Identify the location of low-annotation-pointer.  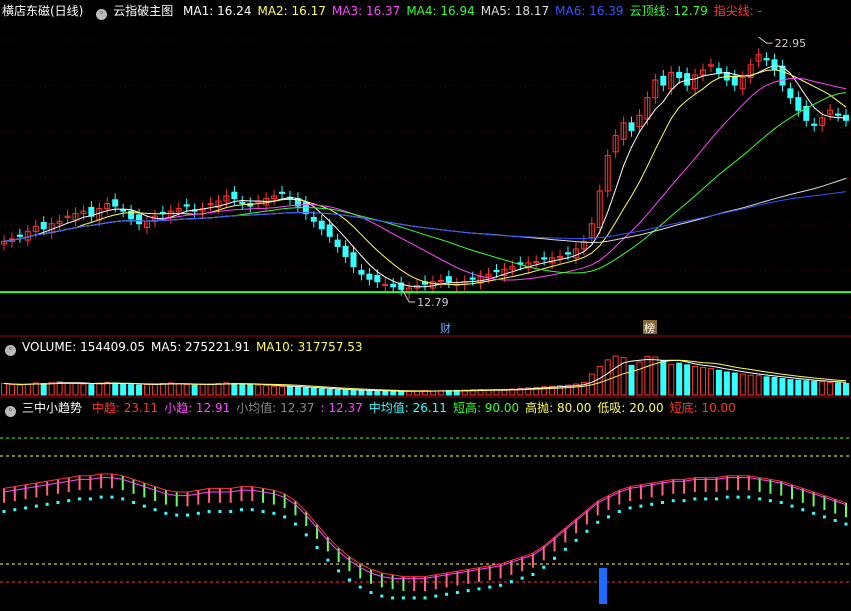
(408, 295).